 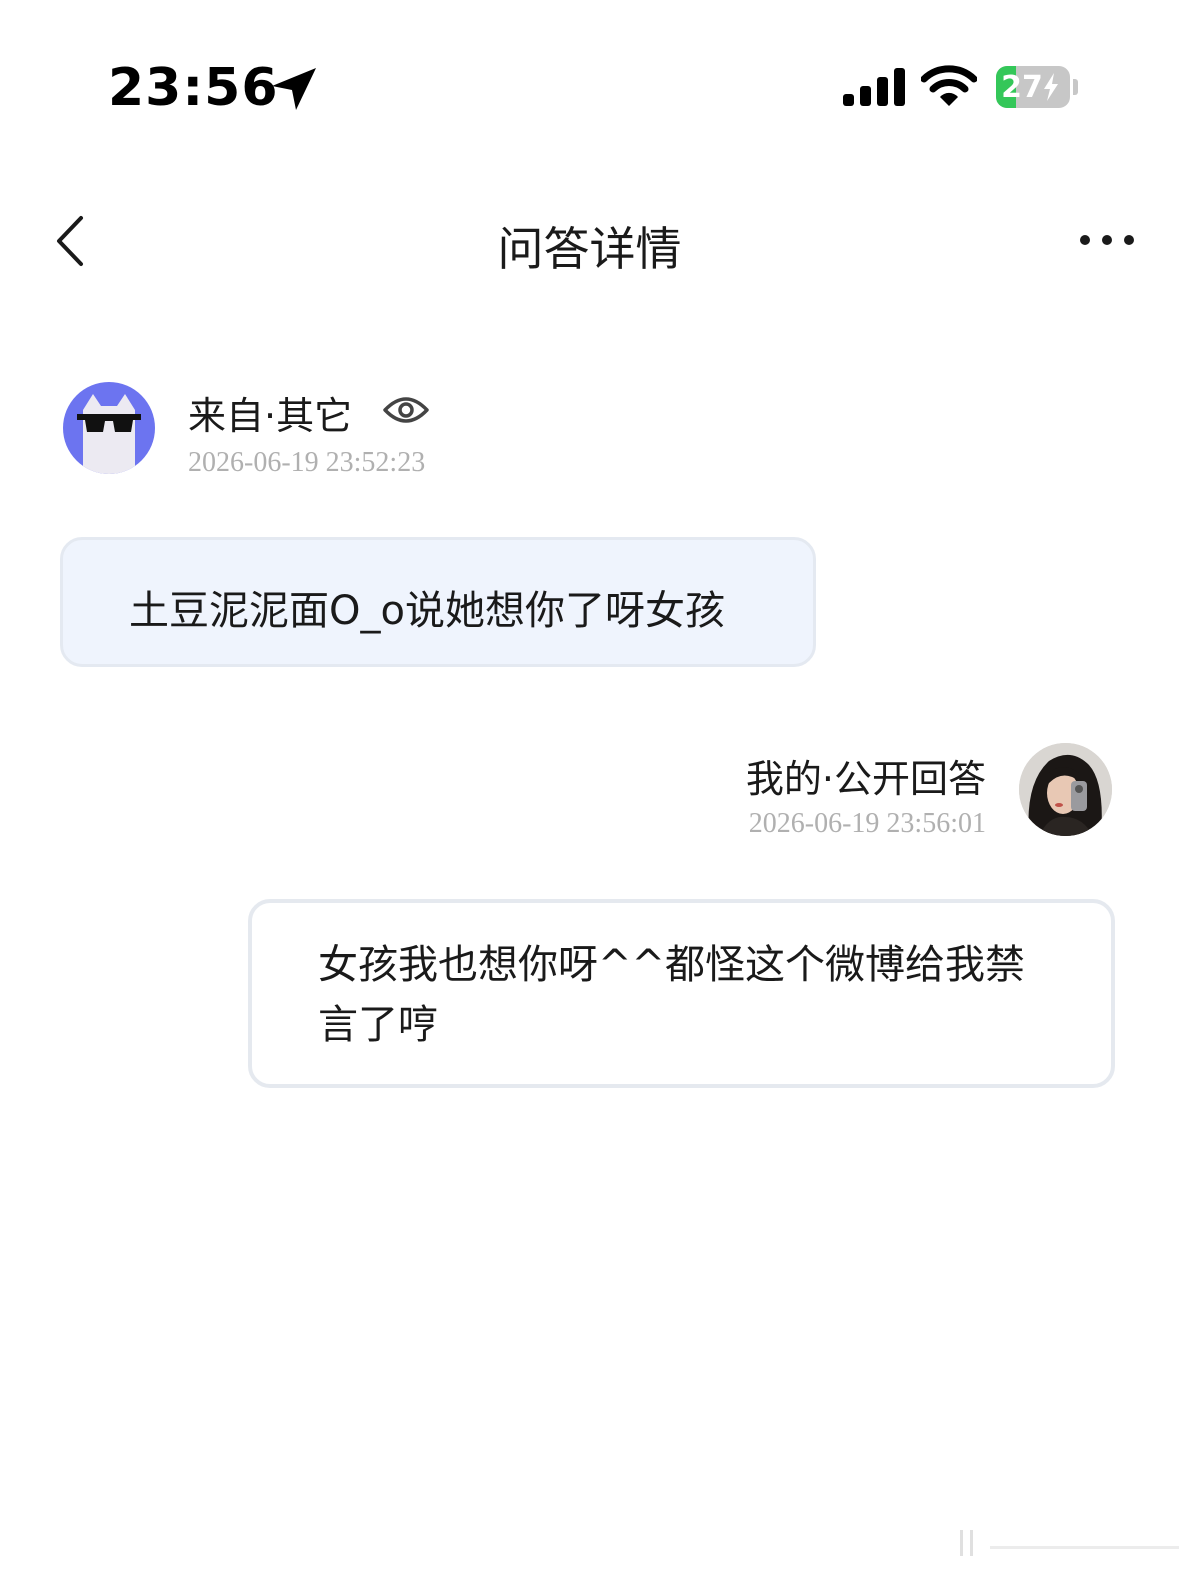 What do you see at coordinates (109, 434) in the screenshot?
I see `cat-sunglasses-icon` at bounding box center [109, 434].